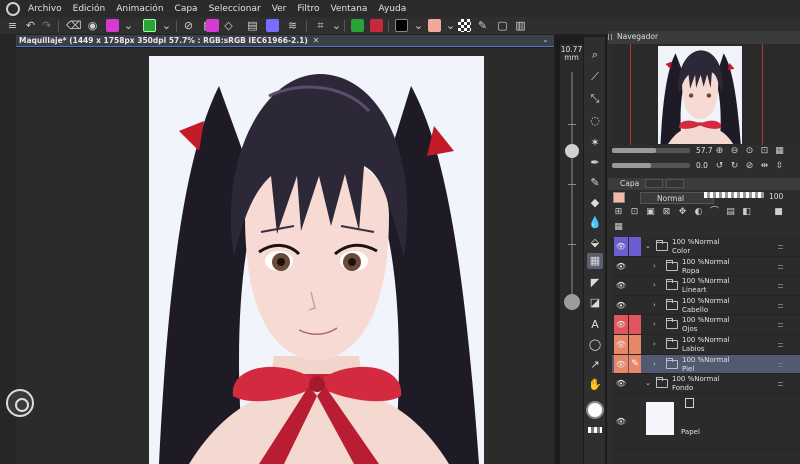  I want to click on red-color-icon, so click(376, 25).